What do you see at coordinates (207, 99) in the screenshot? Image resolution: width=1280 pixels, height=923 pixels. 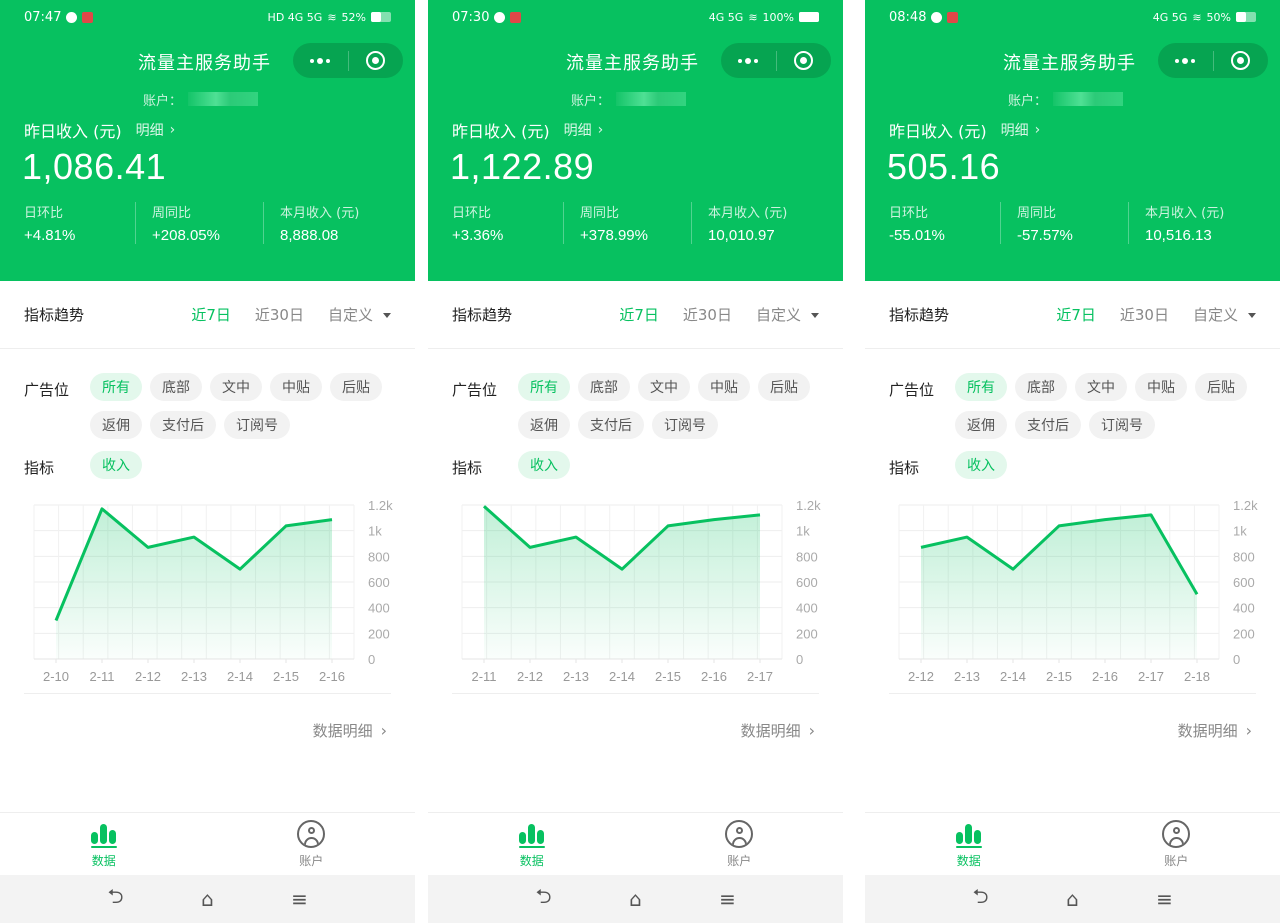 I see `account-row: 账户：` at bounding box center [207, 99].